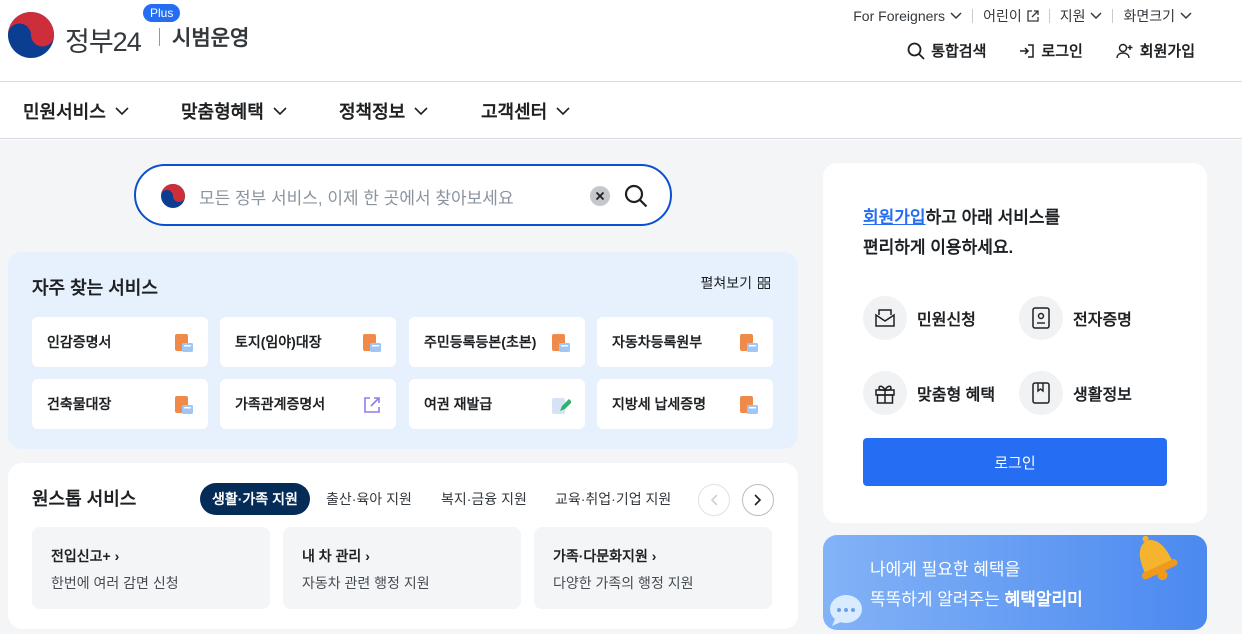 The width and height of the screenshot is (1242, 634). What do you see at coordinates (1015, 582) in the screenshot?
I see `benefit-alert-banner: 나에게 필요한 혜택을 똑똑하게 알려주는 혜택알리미` at bounding box center [1015, 582].